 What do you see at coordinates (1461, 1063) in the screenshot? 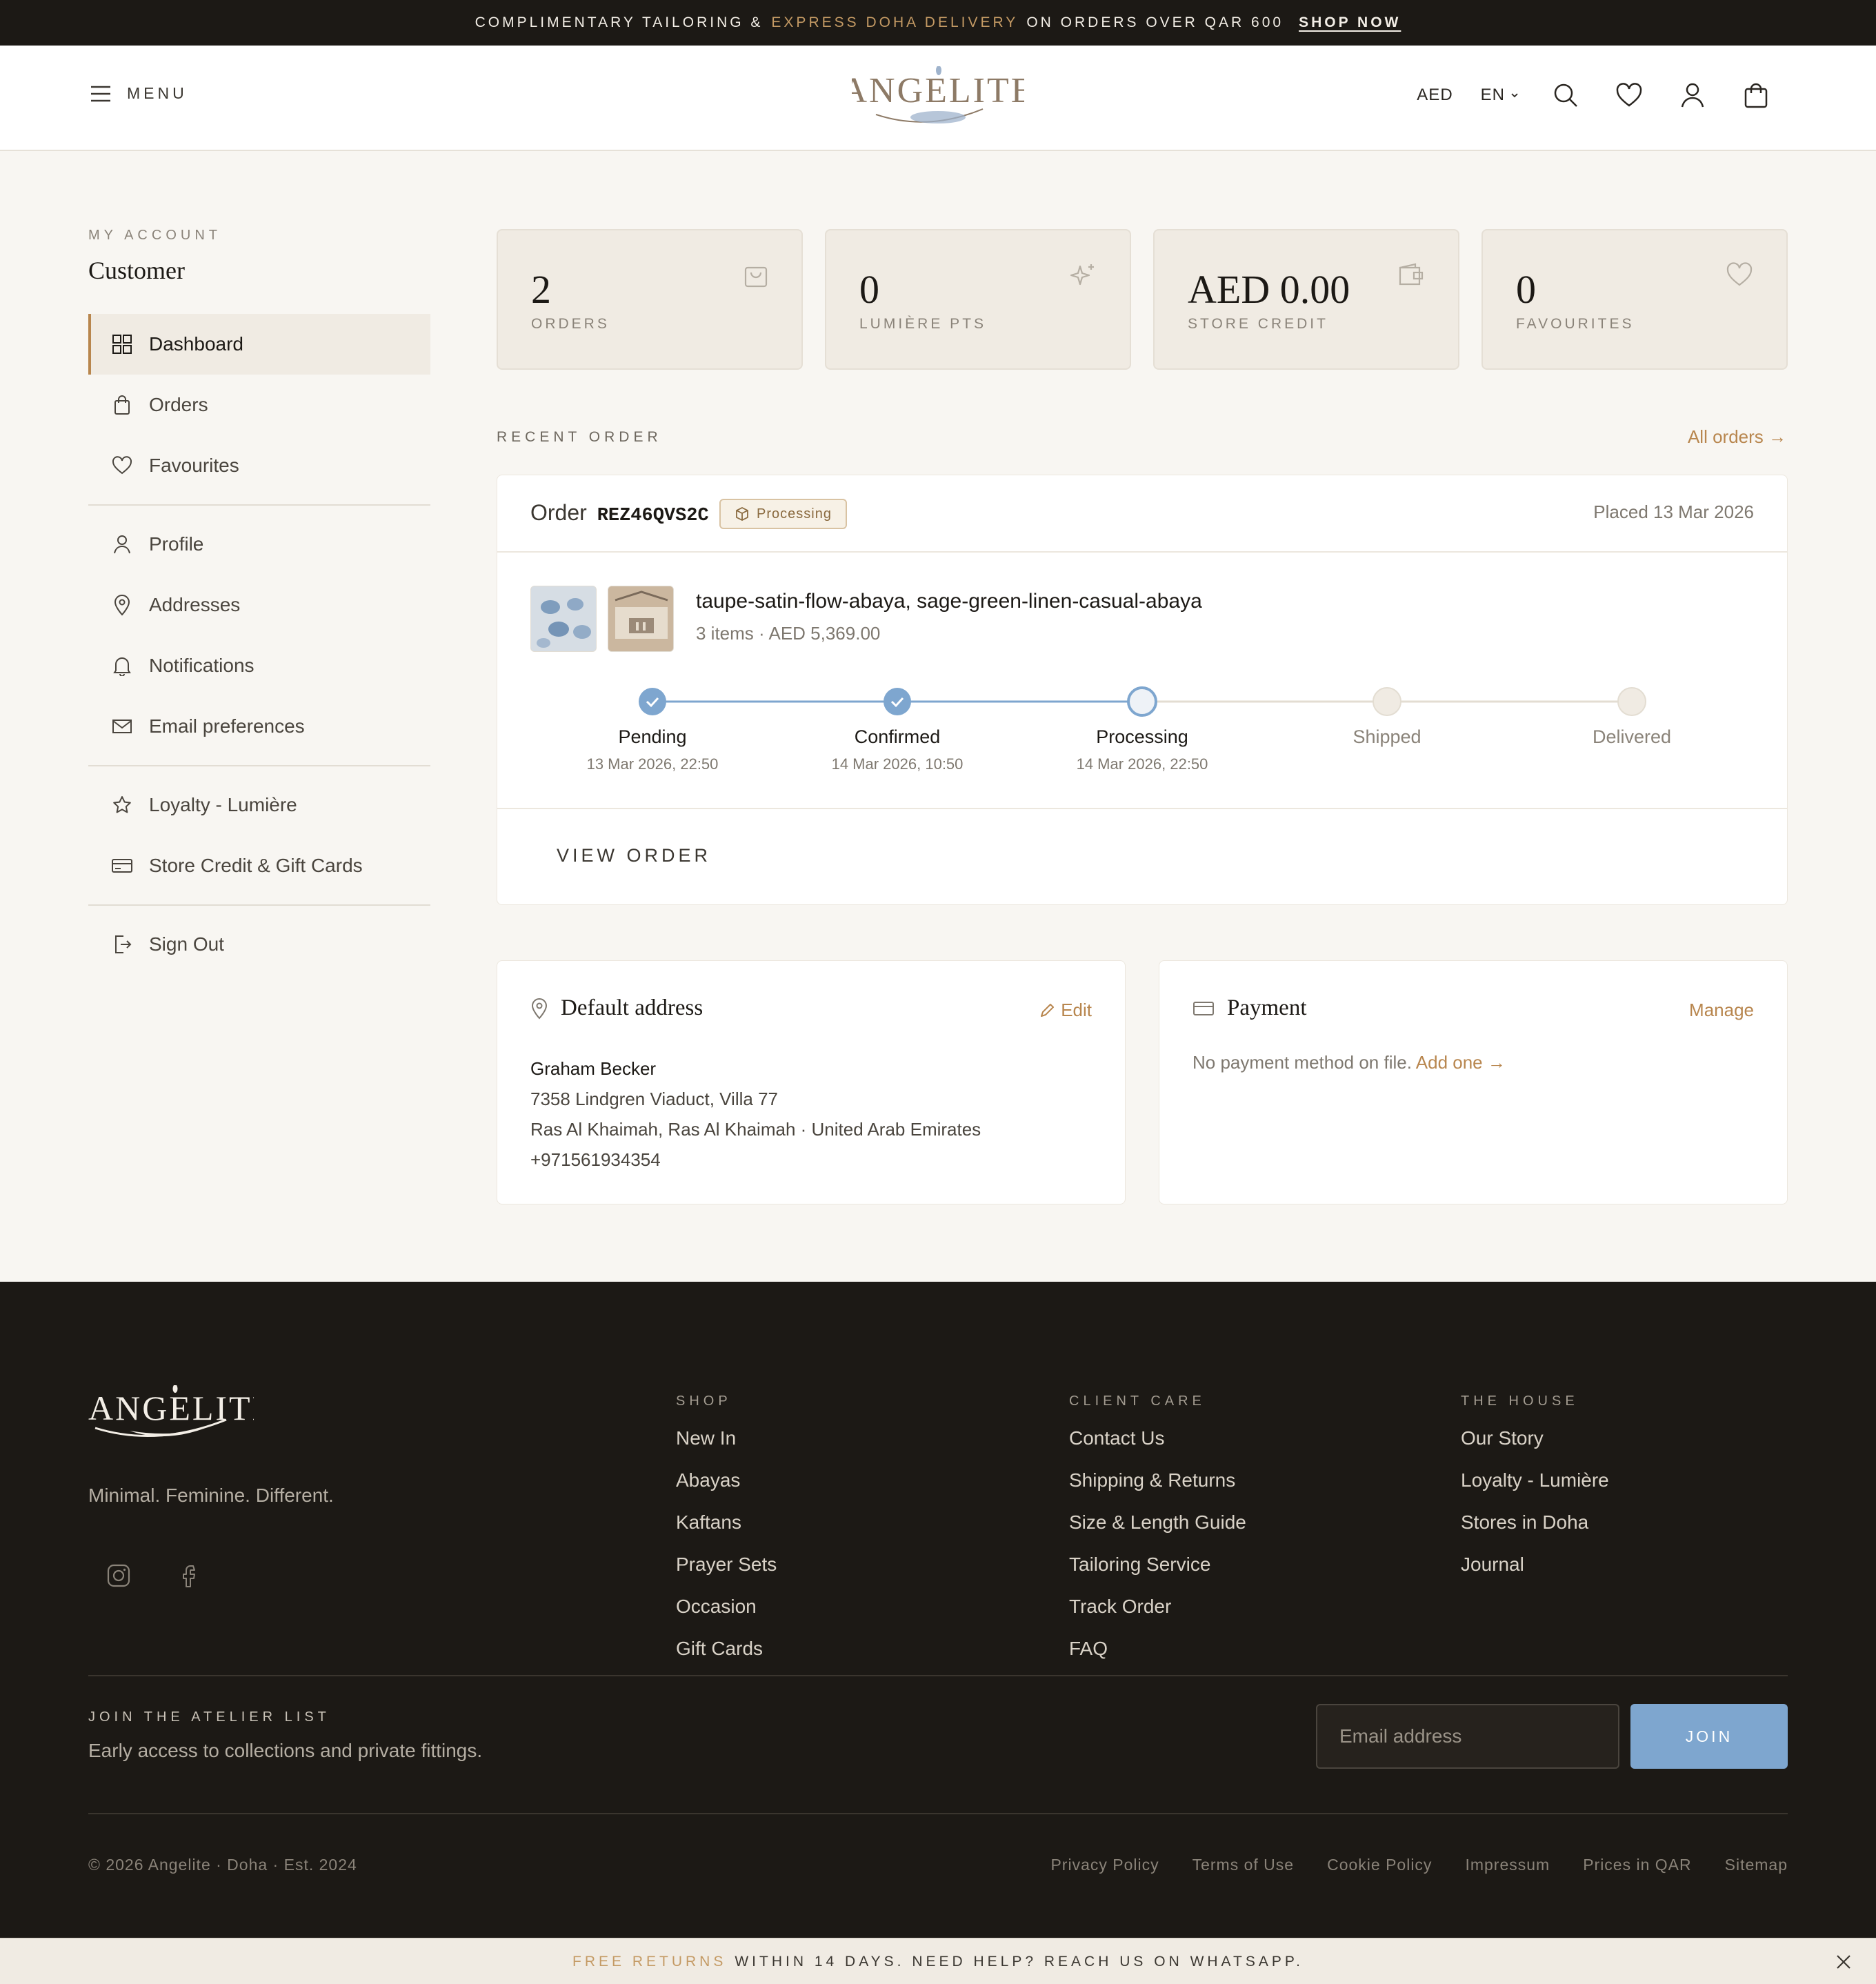
I see `add-payment-link: Add one →` at bounding box center [1461, 1063].